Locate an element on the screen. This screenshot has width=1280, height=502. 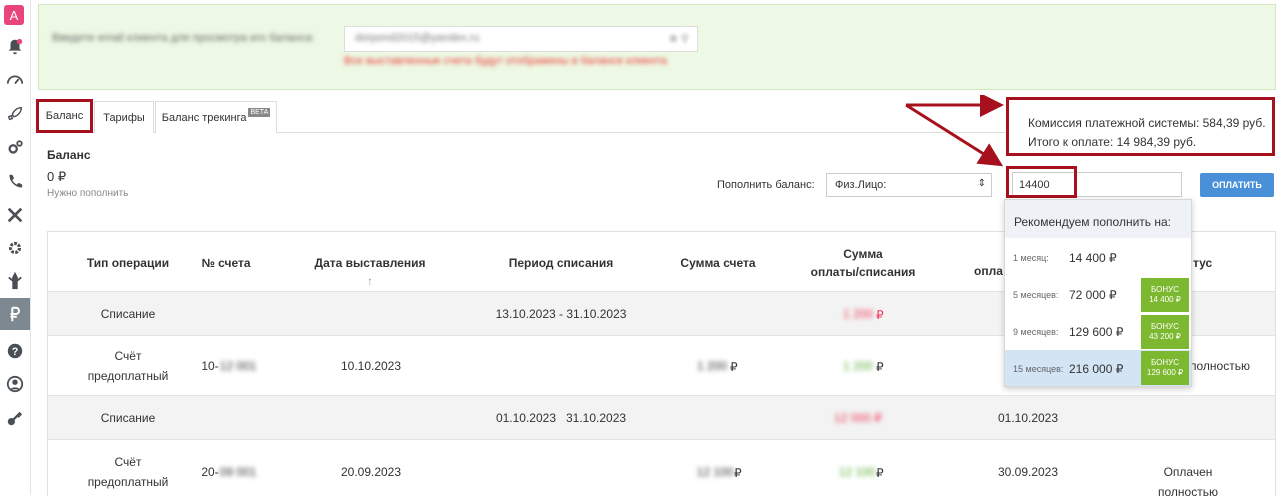
recommend-option-9: 9 месяцев: 129 600 ₽ БОНУС 43 200 ₽ is located at coordinates (1098, 331).